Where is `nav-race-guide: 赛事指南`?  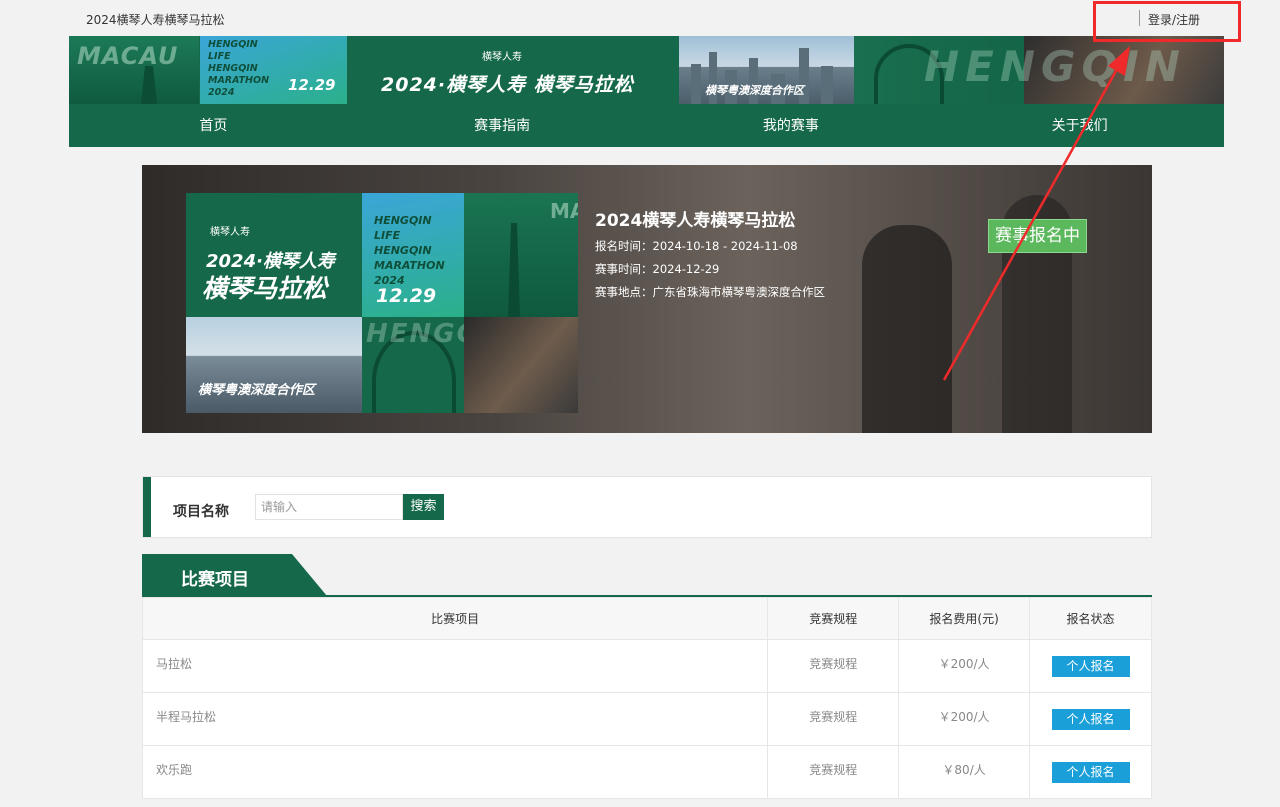 nav-race-guide: 赛事指南 is located at coordinates (502, 125).